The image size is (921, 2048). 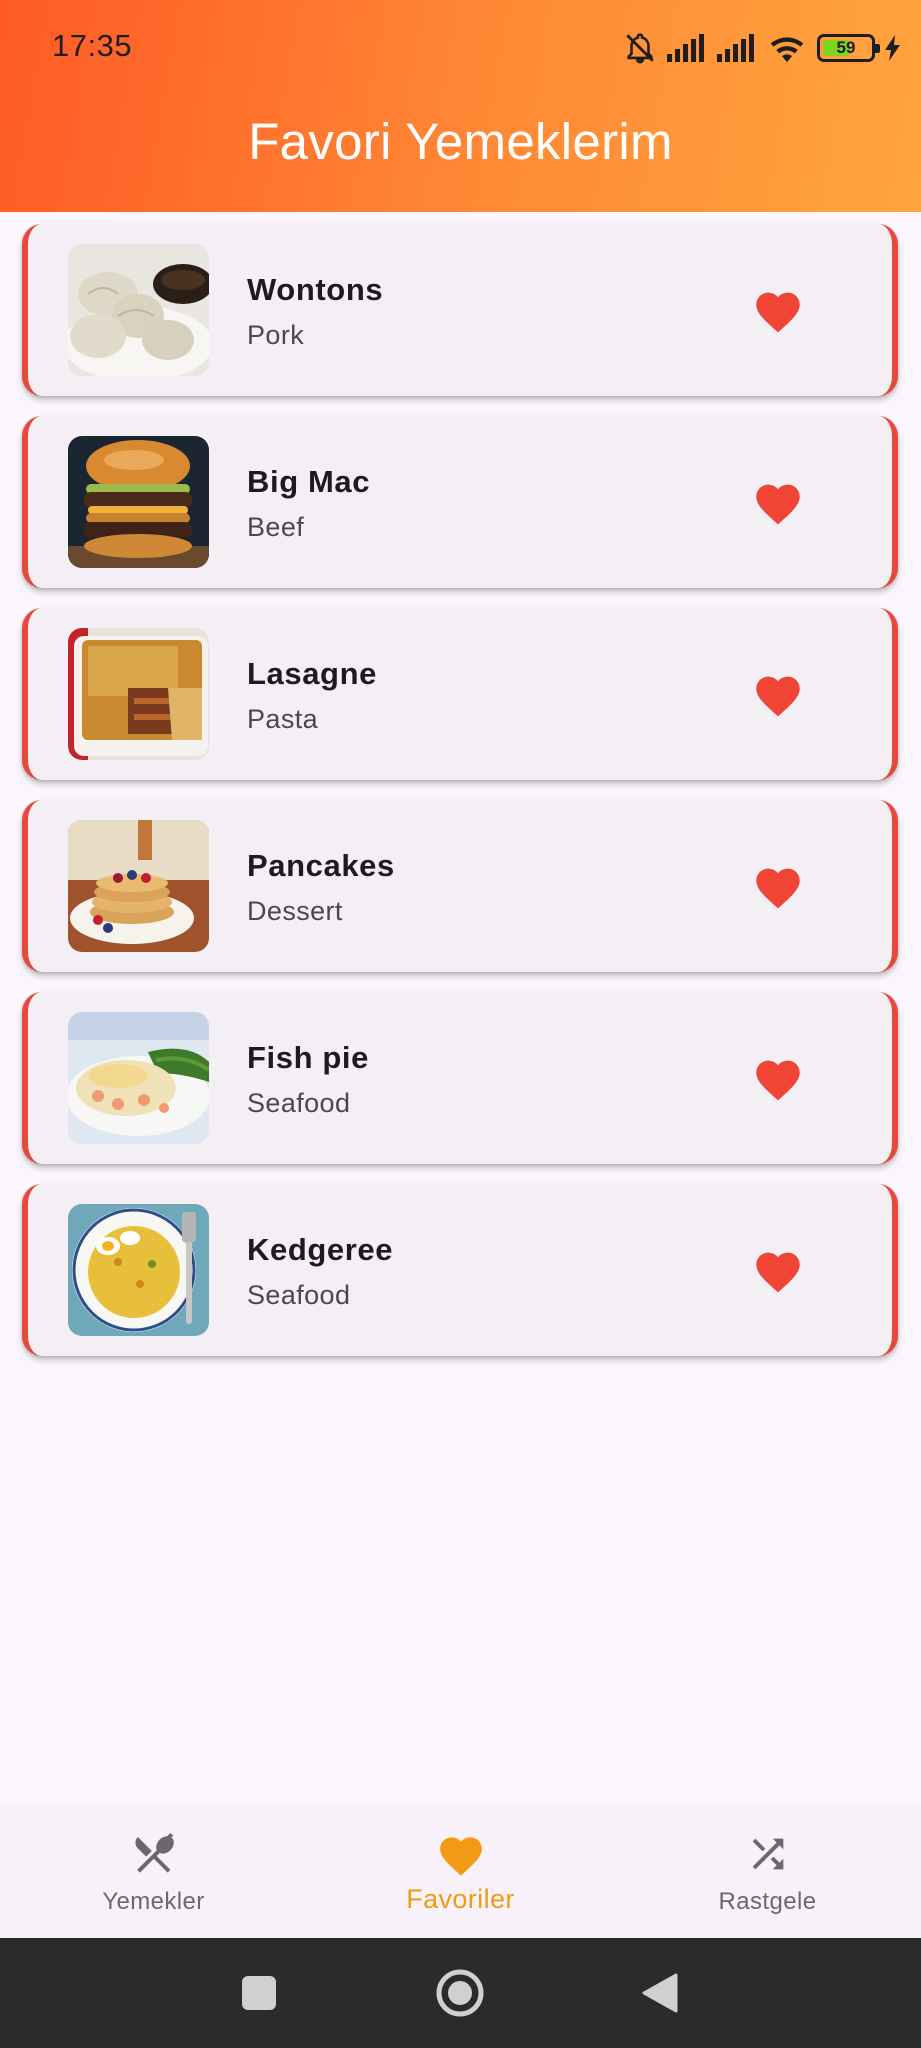 I want to click on meal-name: Wontons, so click(x=315, y=289).